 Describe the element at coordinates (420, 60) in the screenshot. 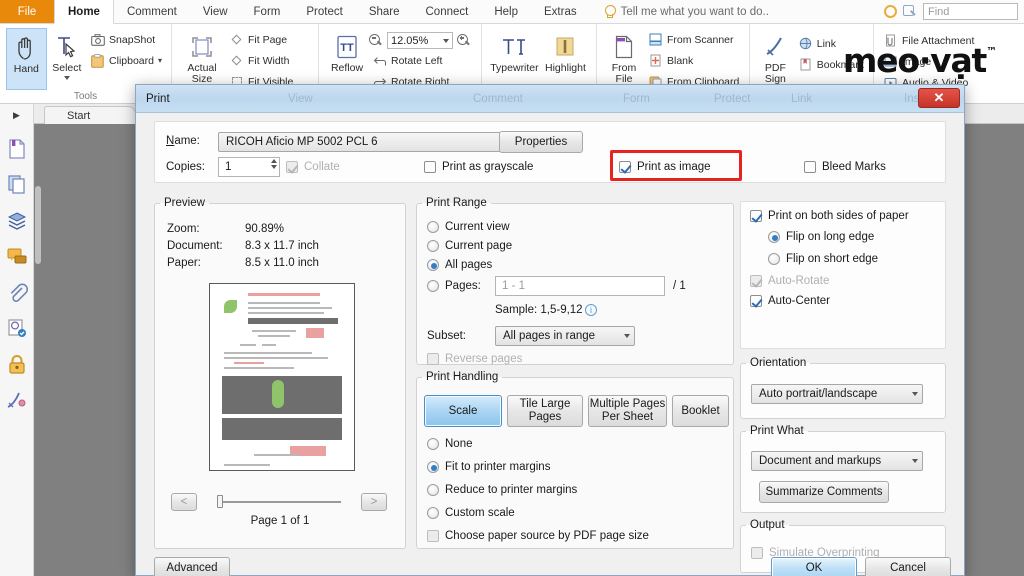

I see `rotate-left-button: Rotate Left` at that location.